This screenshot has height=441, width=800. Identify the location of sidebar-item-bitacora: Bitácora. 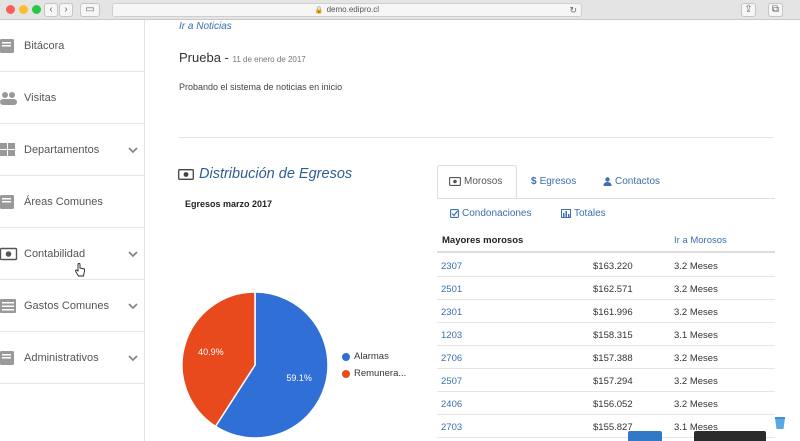
(72, 46).